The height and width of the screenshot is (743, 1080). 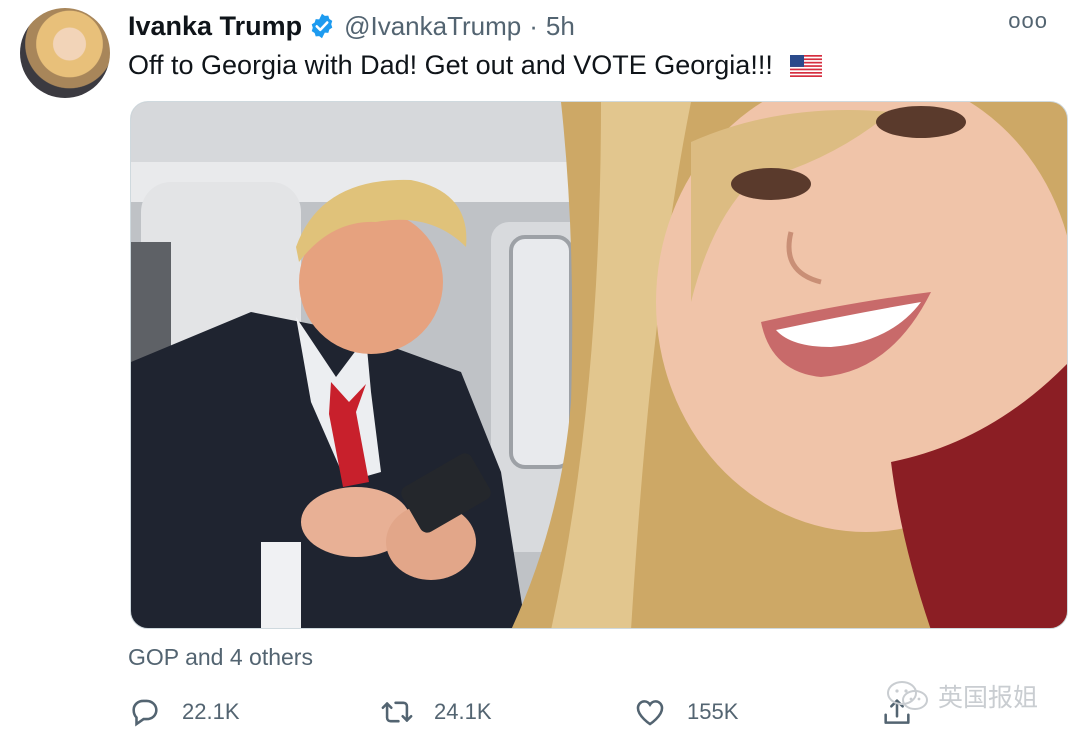 I want to click on heart-icon, so click(x=650, y=713).